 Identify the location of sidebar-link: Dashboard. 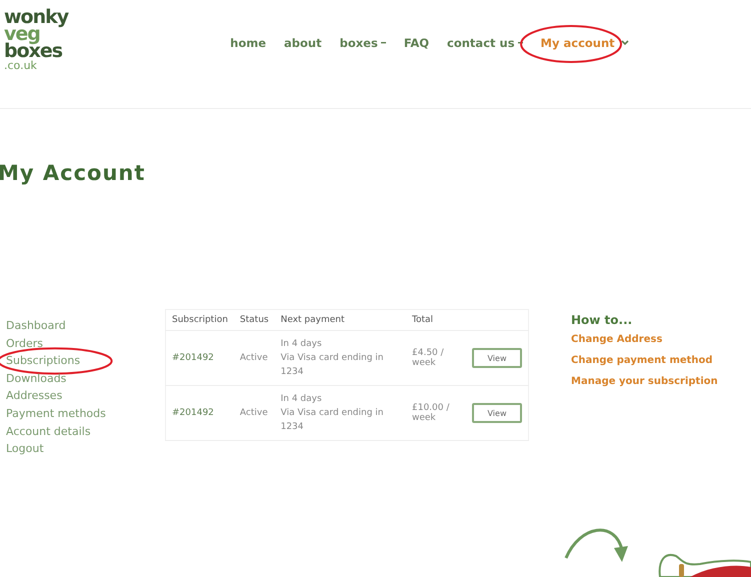
(36, 325).